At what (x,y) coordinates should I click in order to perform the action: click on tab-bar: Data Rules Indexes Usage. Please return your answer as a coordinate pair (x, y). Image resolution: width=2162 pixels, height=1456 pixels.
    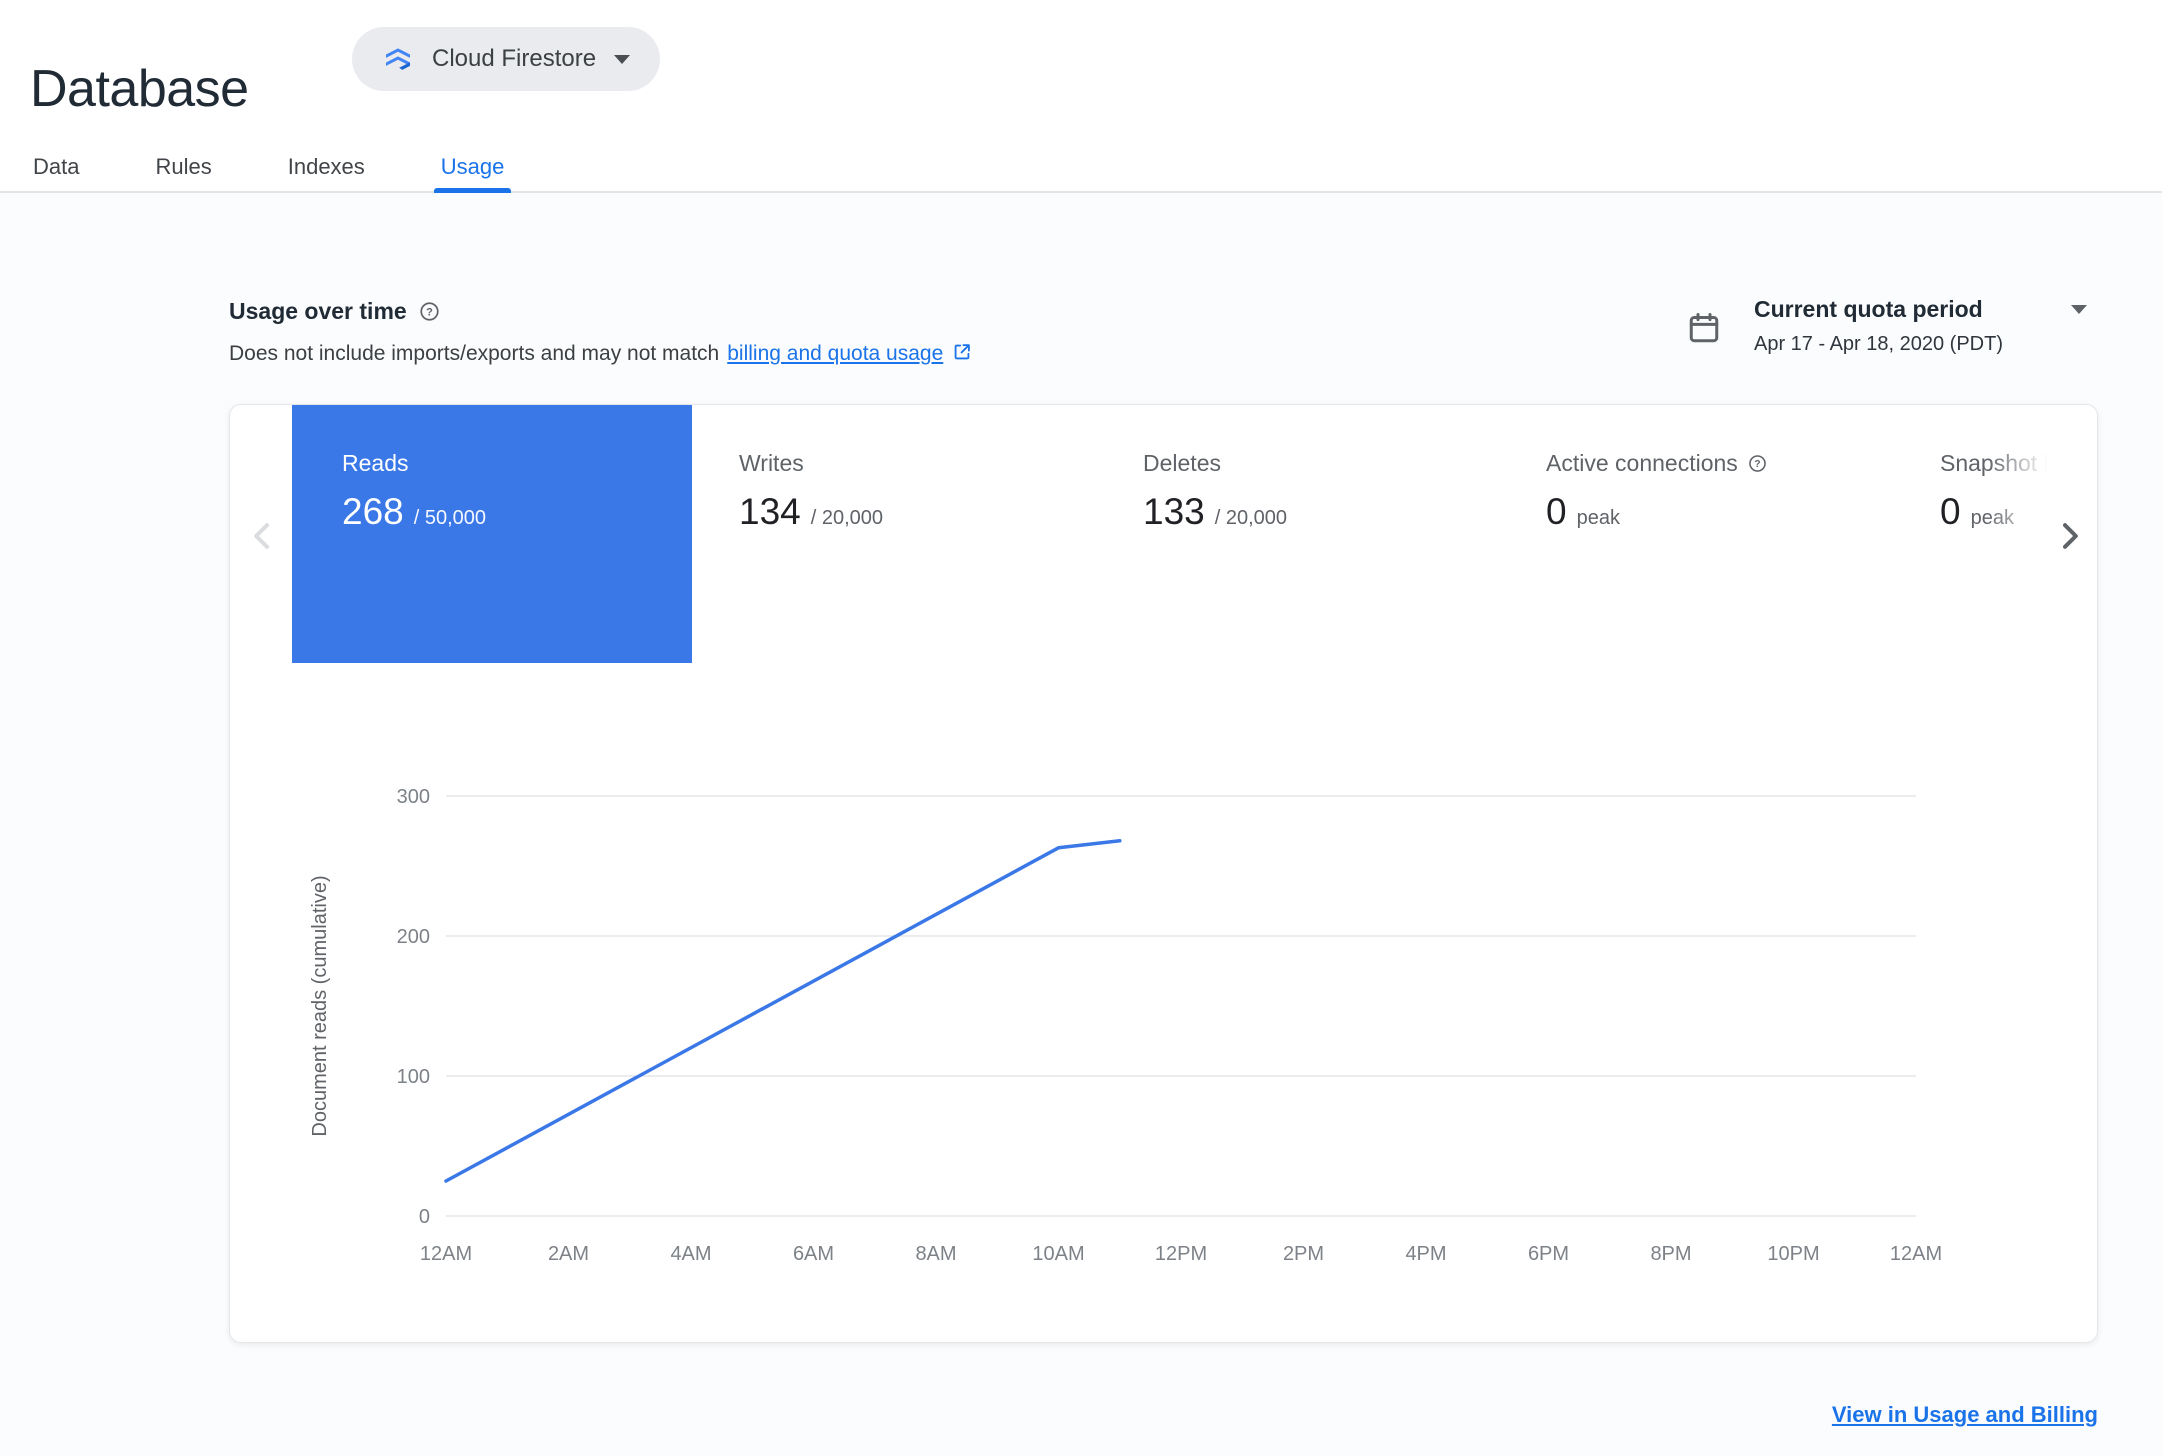
    Looking at the image, I should click on (271, 166).